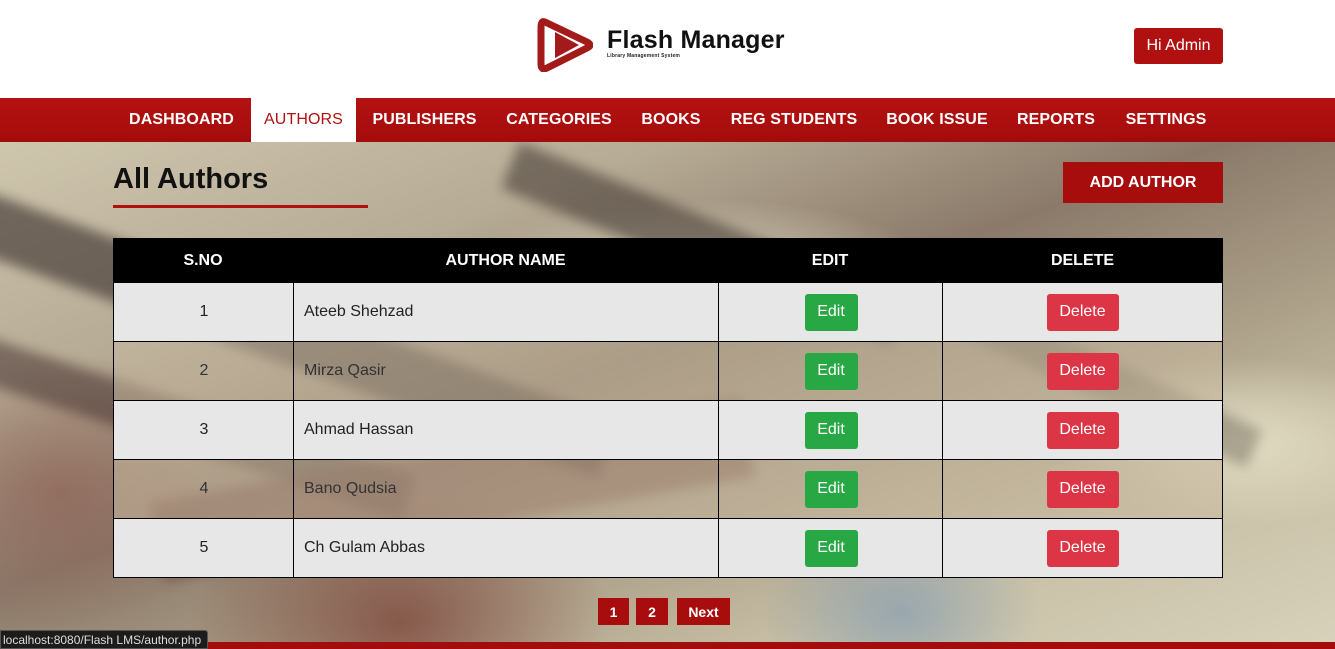 This screenshot has width=1335, height=649. Describe the element at coordinates (359, 311) in the screenshot. I see `author-name: Ateeb Shehzad` at that location.